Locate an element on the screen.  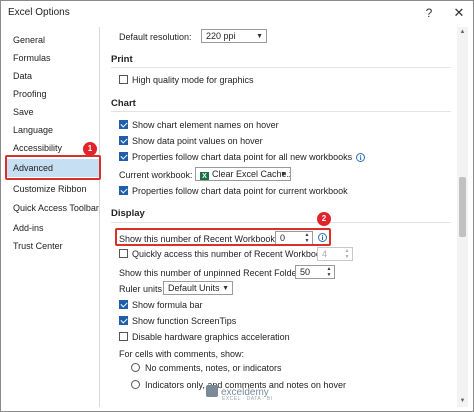
step-badge-1: 1 is located at coordinates (90, 149).